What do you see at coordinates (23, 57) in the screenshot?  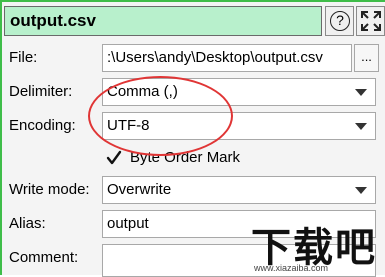 I see `file-label: File:` at bounding box center [23, 57].